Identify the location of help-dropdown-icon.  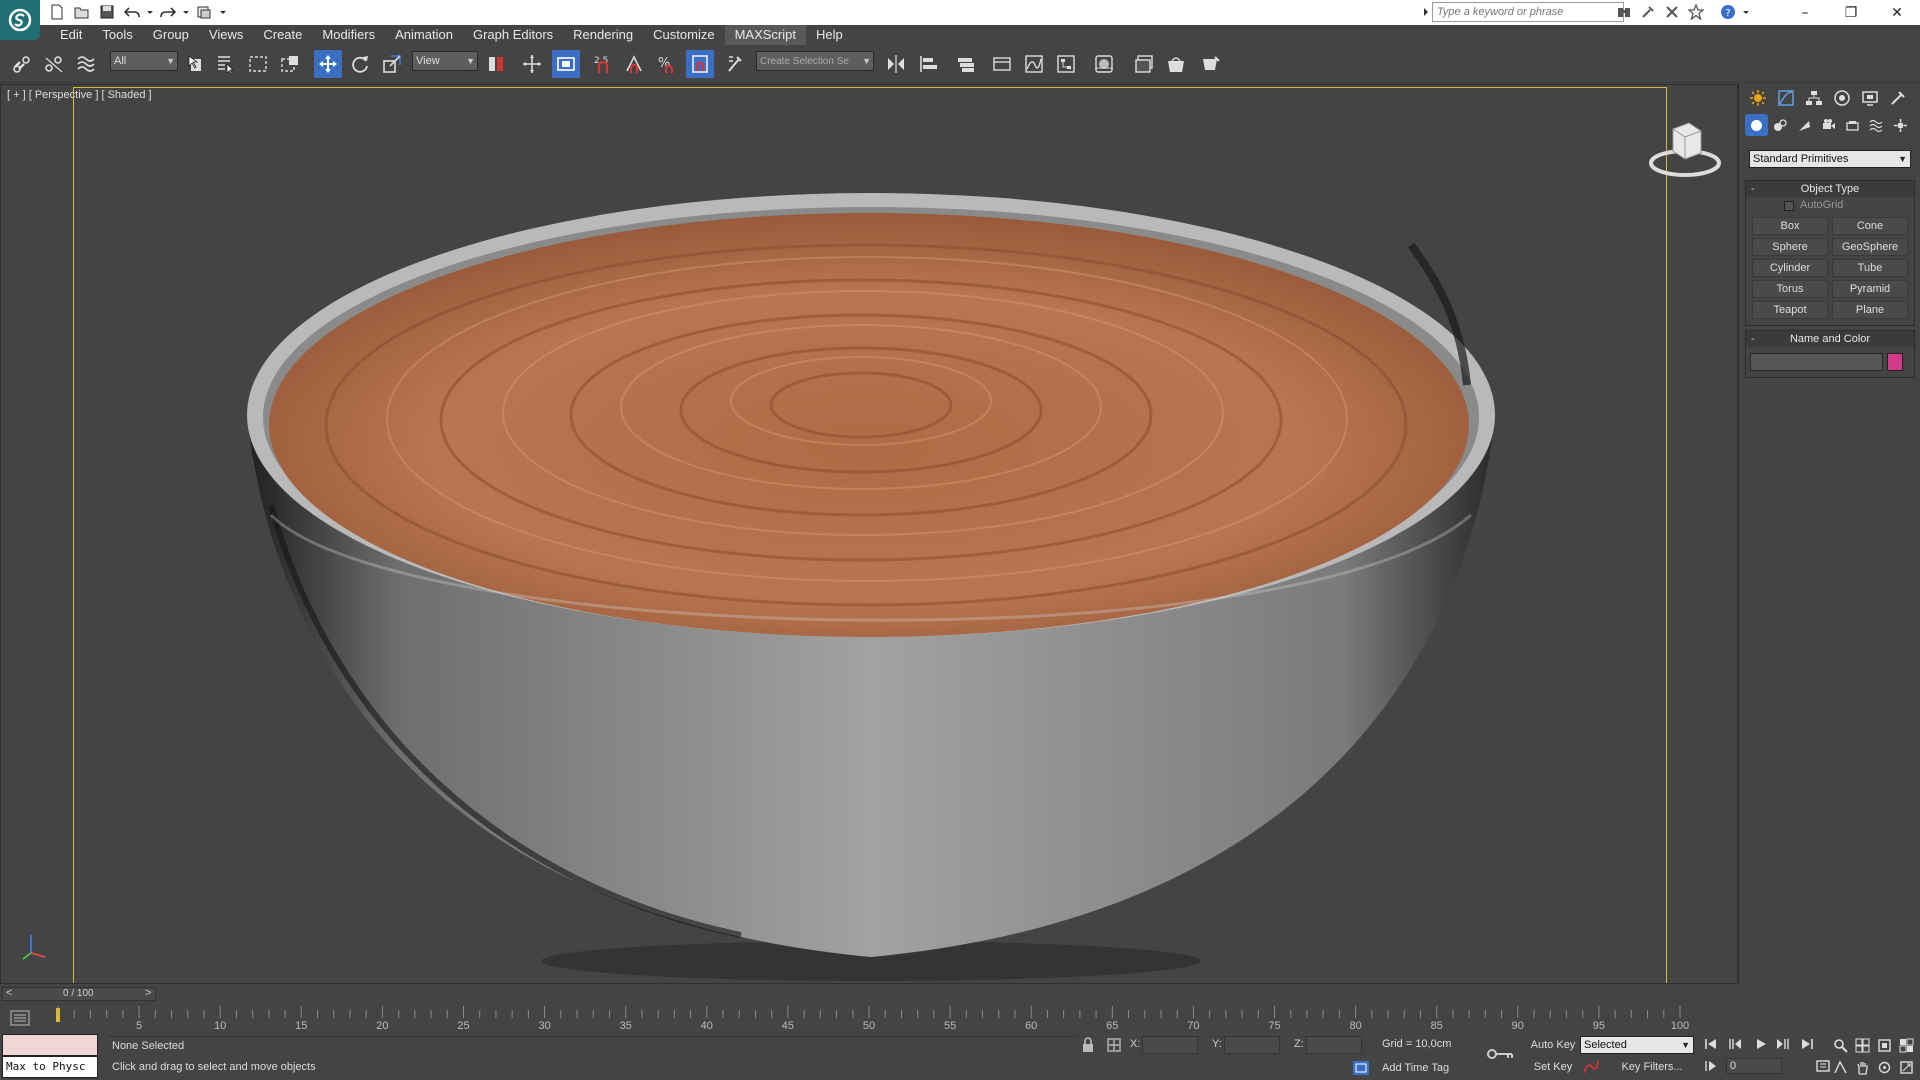
(1746, 12).